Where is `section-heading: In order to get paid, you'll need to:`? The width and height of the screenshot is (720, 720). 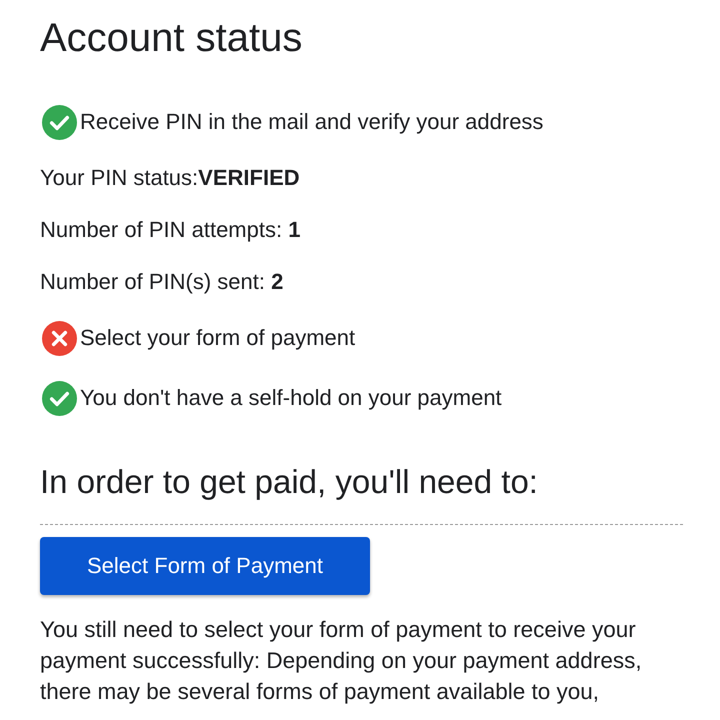 section-heading: In order to get paid, you'll need to: is located at coordinates (289, 482).